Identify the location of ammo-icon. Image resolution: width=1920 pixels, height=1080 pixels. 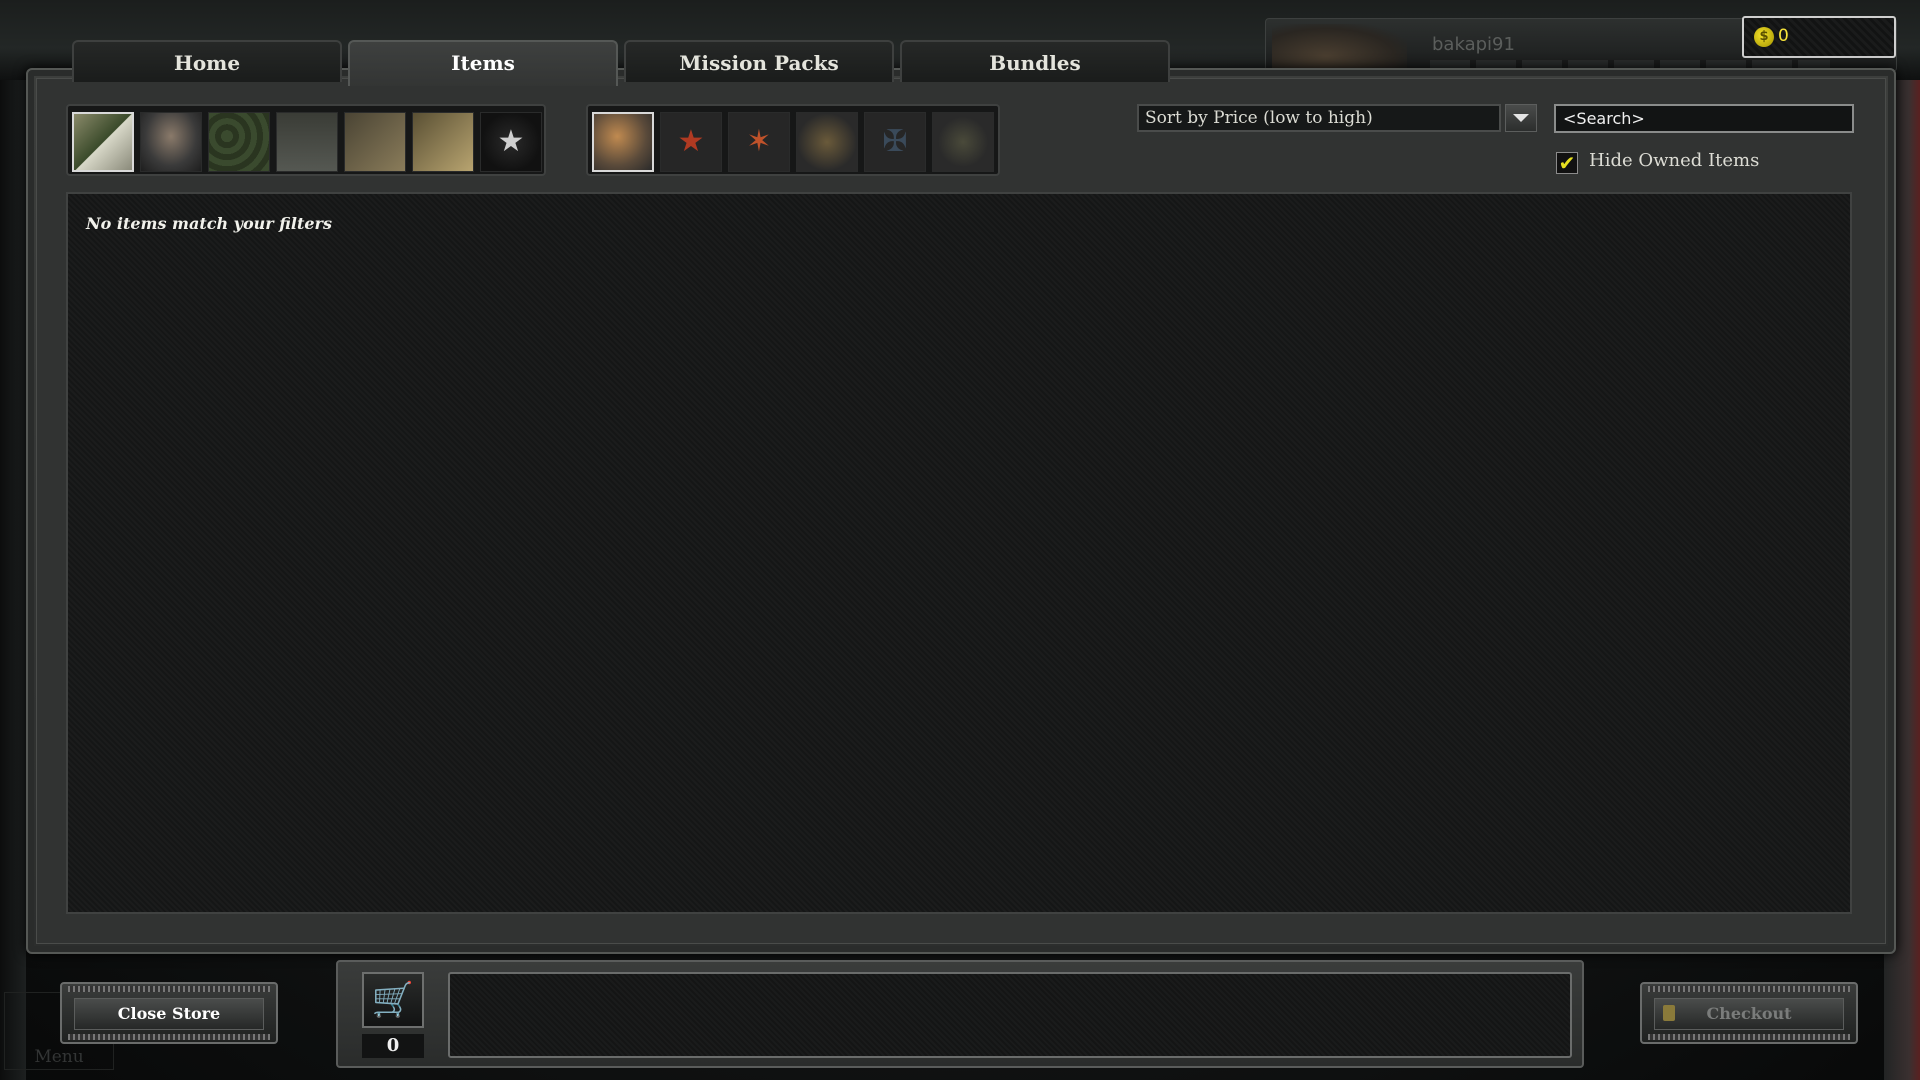
(443, 142).